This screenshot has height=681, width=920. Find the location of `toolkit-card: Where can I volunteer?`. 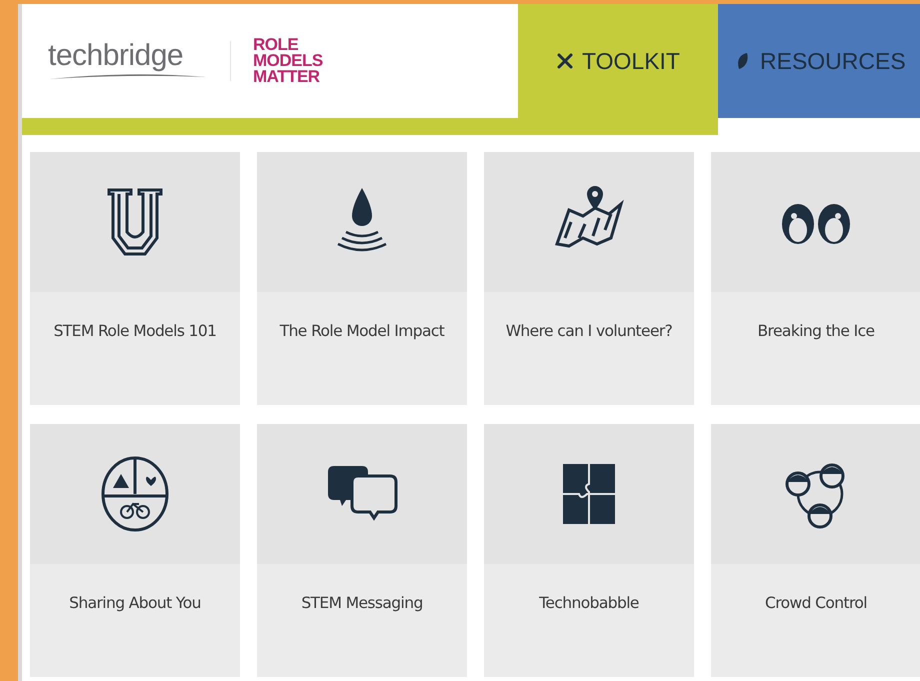

toolkit-card: Where can I volunteer? is located at coordinates (589, 278).